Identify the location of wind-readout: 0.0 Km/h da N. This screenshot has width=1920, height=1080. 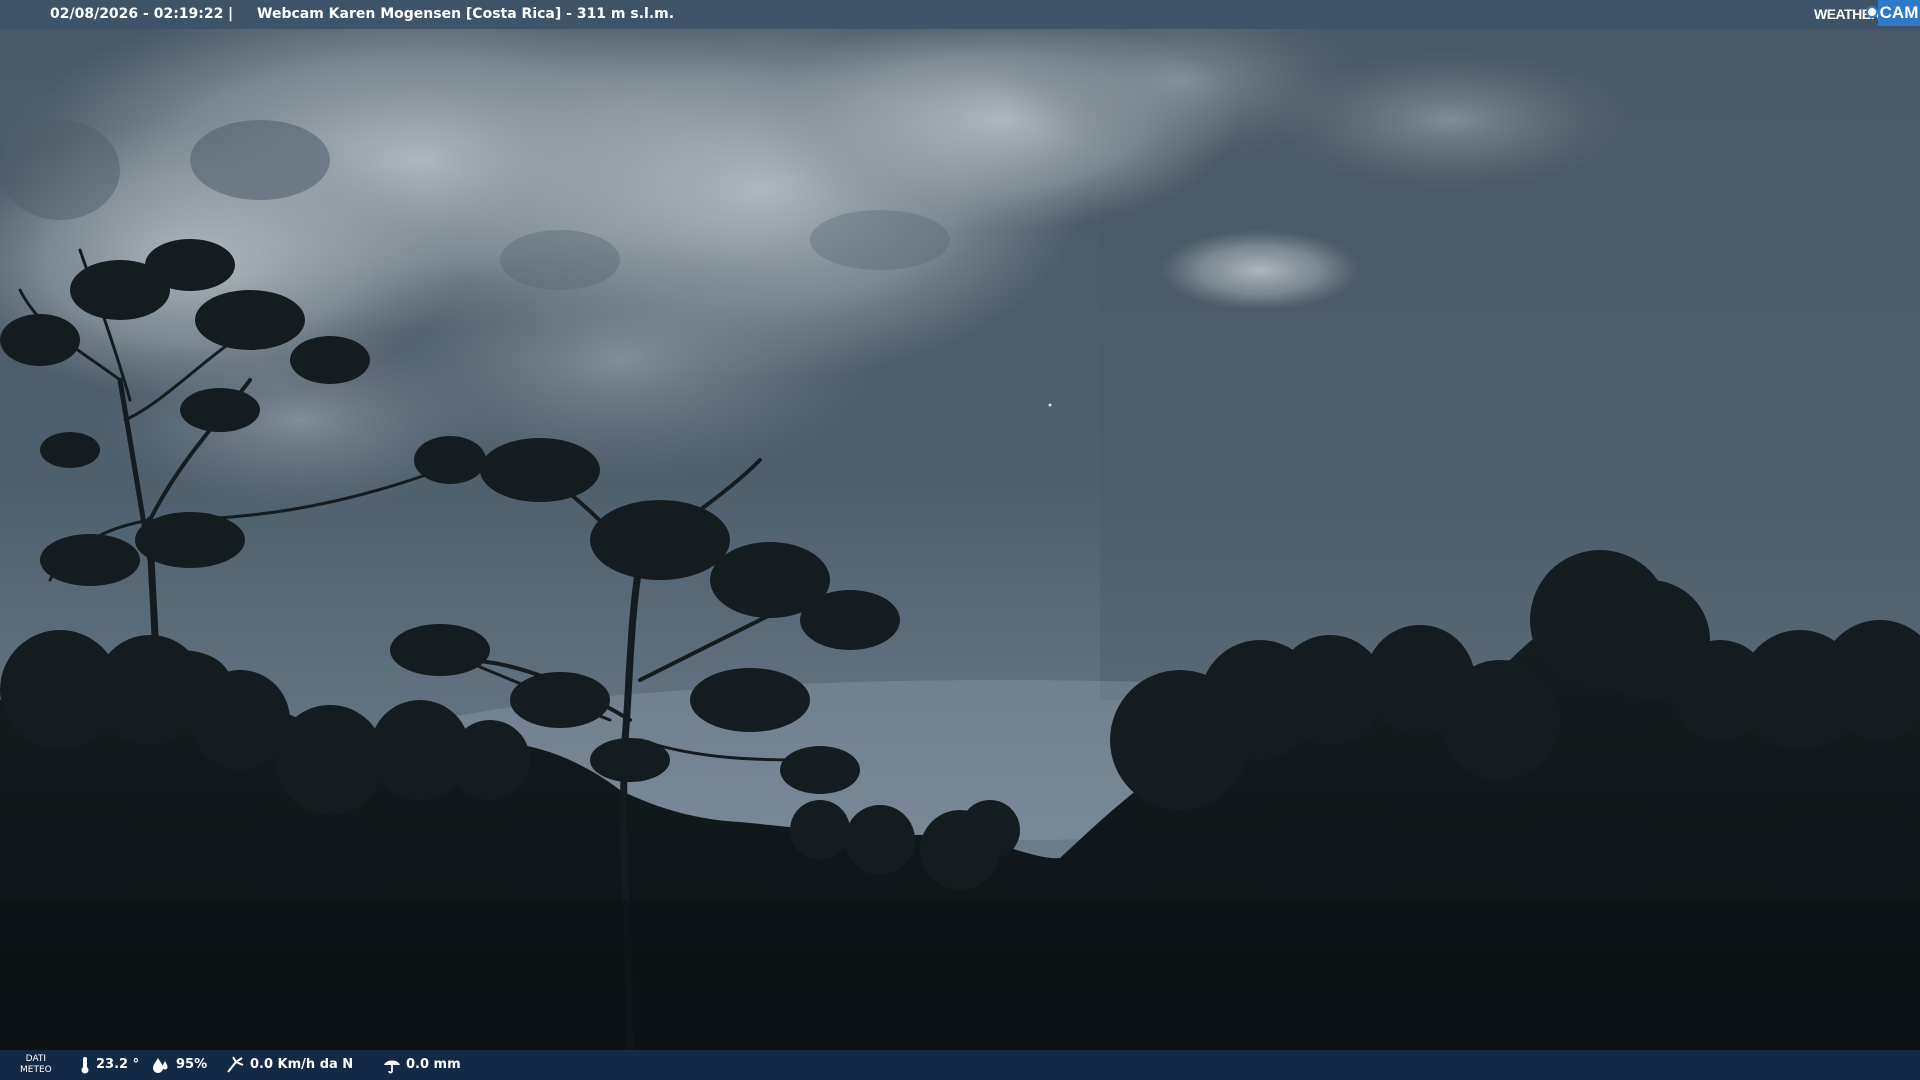
(291, 1065).